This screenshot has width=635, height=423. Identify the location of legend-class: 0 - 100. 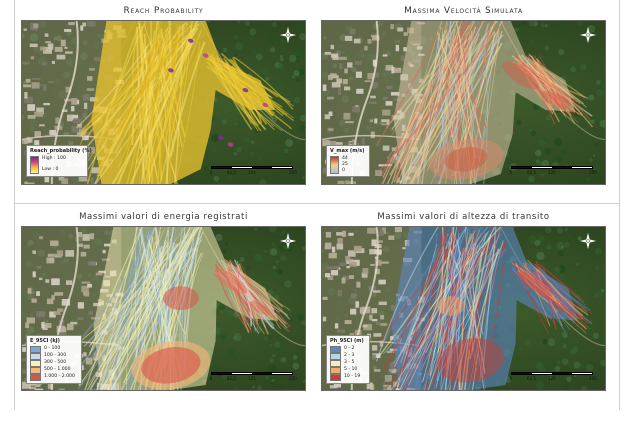
(54, 349).